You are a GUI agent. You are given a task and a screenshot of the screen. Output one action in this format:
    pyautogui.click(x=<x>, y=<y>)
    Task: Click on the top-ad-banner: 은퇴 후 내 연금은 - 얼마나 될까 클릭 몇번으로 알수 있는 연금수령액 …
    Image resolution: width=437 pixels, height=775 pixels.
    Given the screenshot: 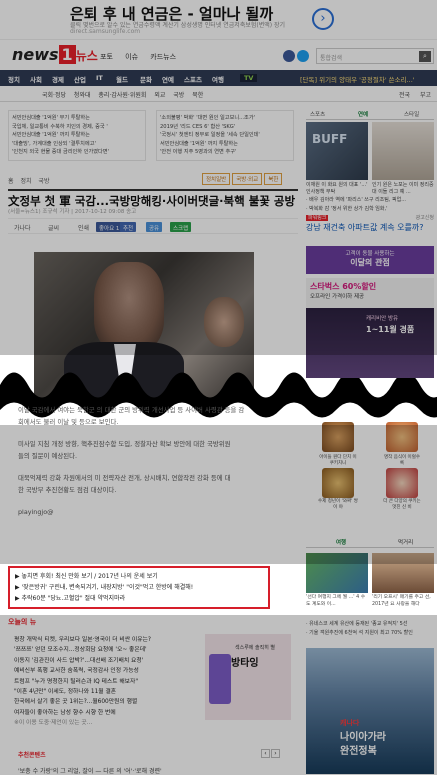 What is the action you would take?
    pyautogui.click(x=218, y=20)
    